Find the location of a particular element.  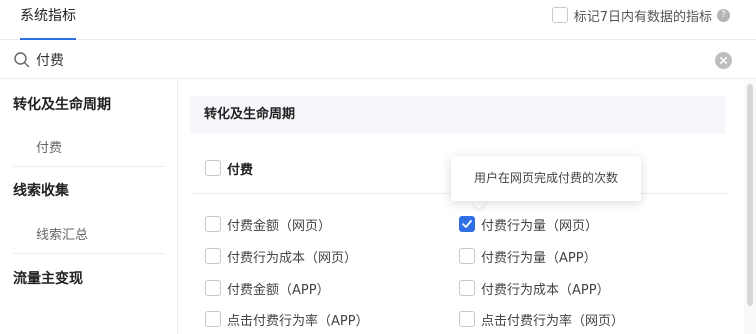

metric-payment-cost-app: 付费行为成本（APP） is located at coordinates (534, 288).